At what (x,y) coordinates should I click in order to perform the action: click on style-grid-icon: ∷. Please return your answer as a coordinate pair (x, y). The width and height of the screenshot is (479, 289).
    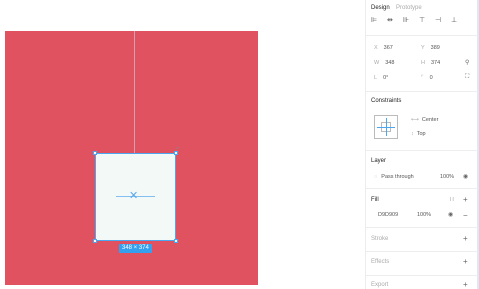
    Looking at the image, I should click on (452, 199).